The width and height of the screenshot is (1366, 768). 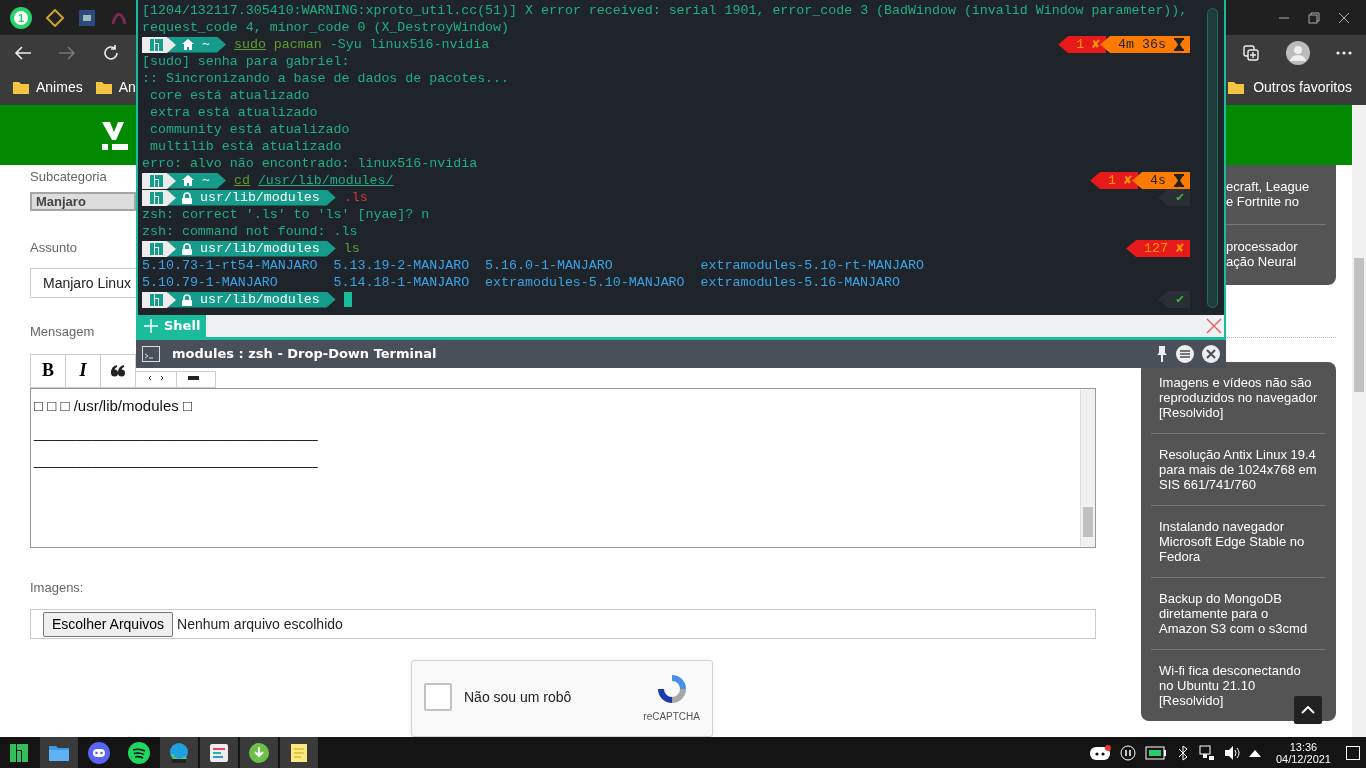 What do you see at coordinates (1238, 470) in the screenshot?
I see `sidebar-link: Resolução Antix Linux 19.4 para mais de 1024x768 em SIS 661/741/760` at bounding box center [1238, 470].